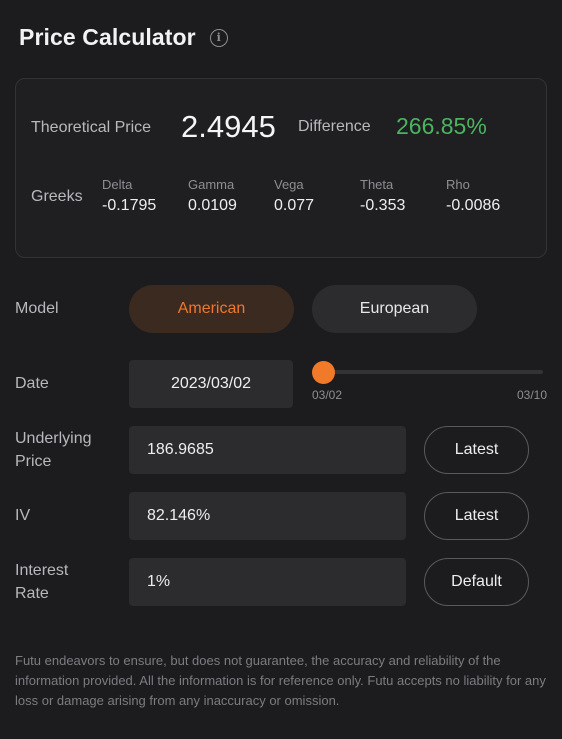  What do you see at coordinates (42, 570) in the screenshot?
I see `interest-rate-label-line1: Interest` at bounding box center [42, 570].